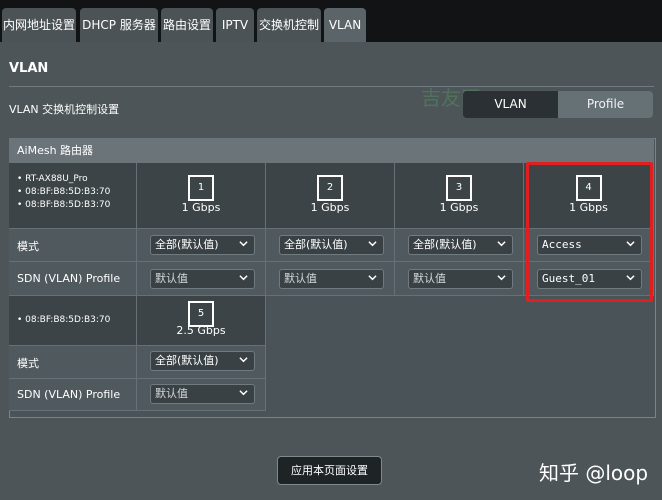 This screenshot has height=500, width=662. What do you see at coordinates (510, 104) in the screenshot?
I see `toggle-vlan: VLAN` at bounding box center [510, 104].